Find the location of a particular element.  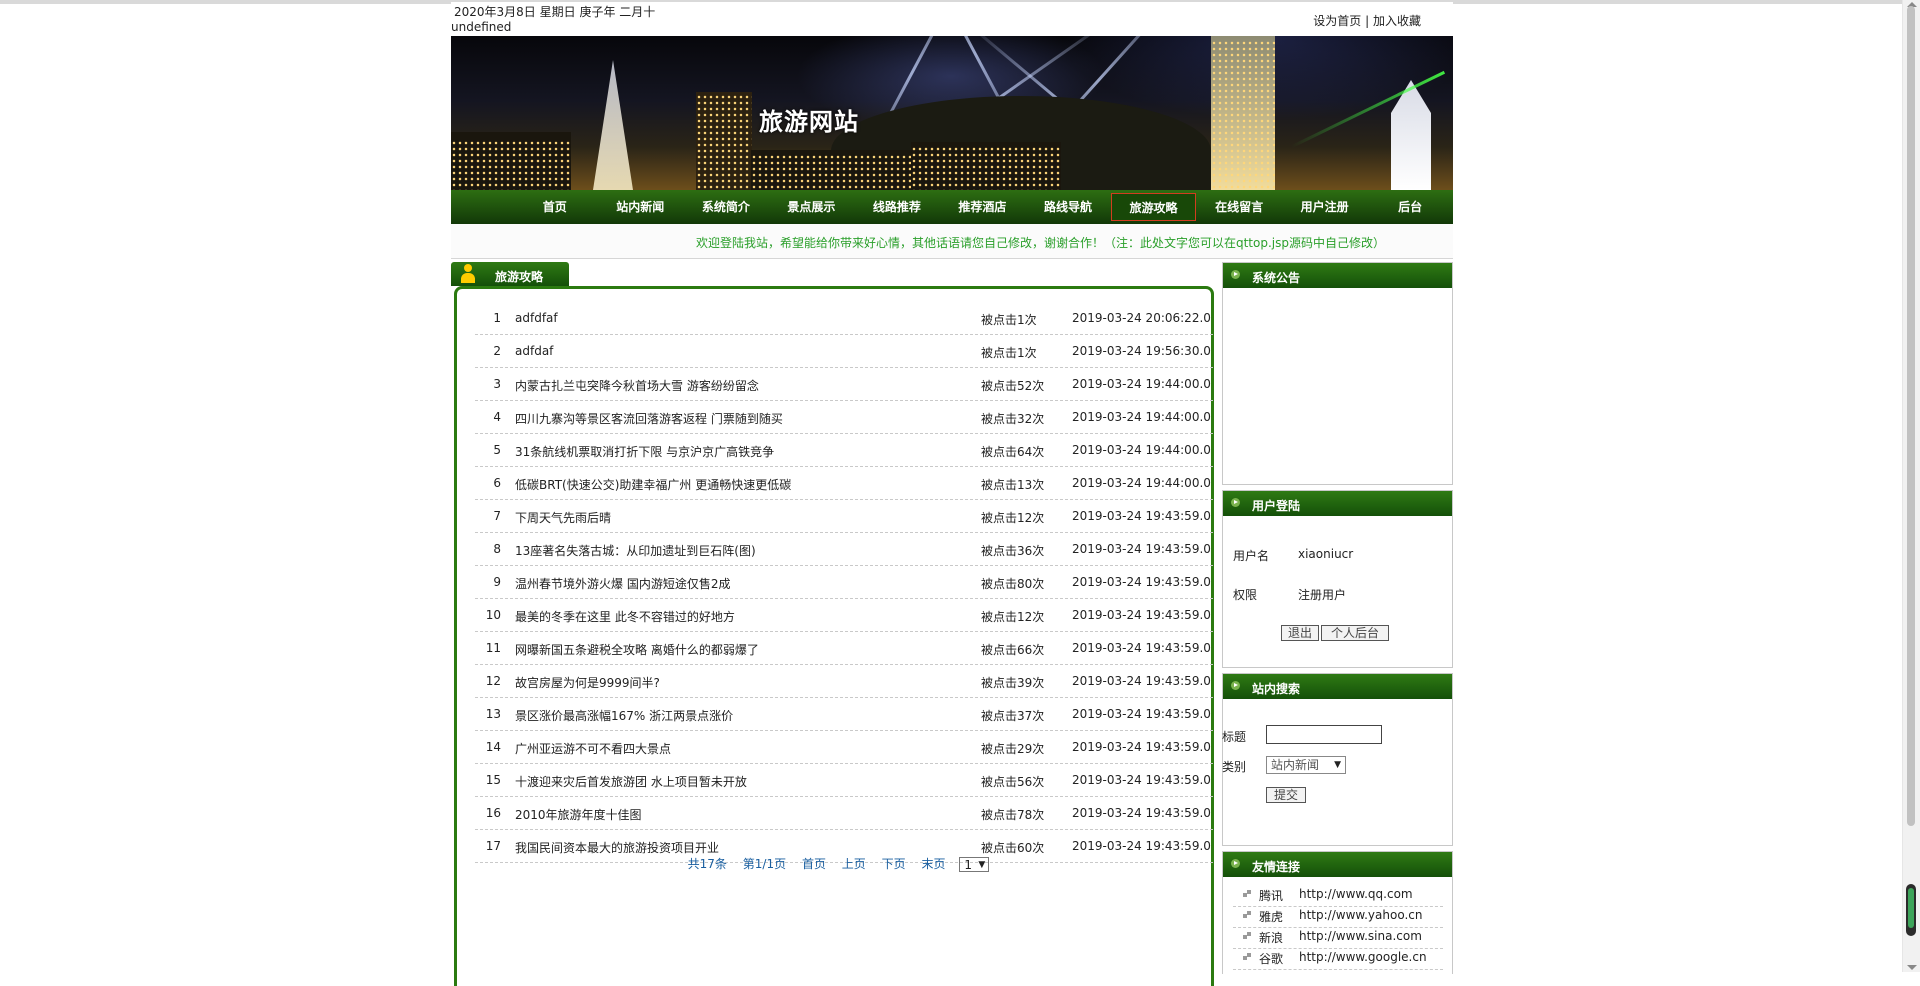

nav-item-route-recommend: 线路推荐 is located at coordinates (897, 207).